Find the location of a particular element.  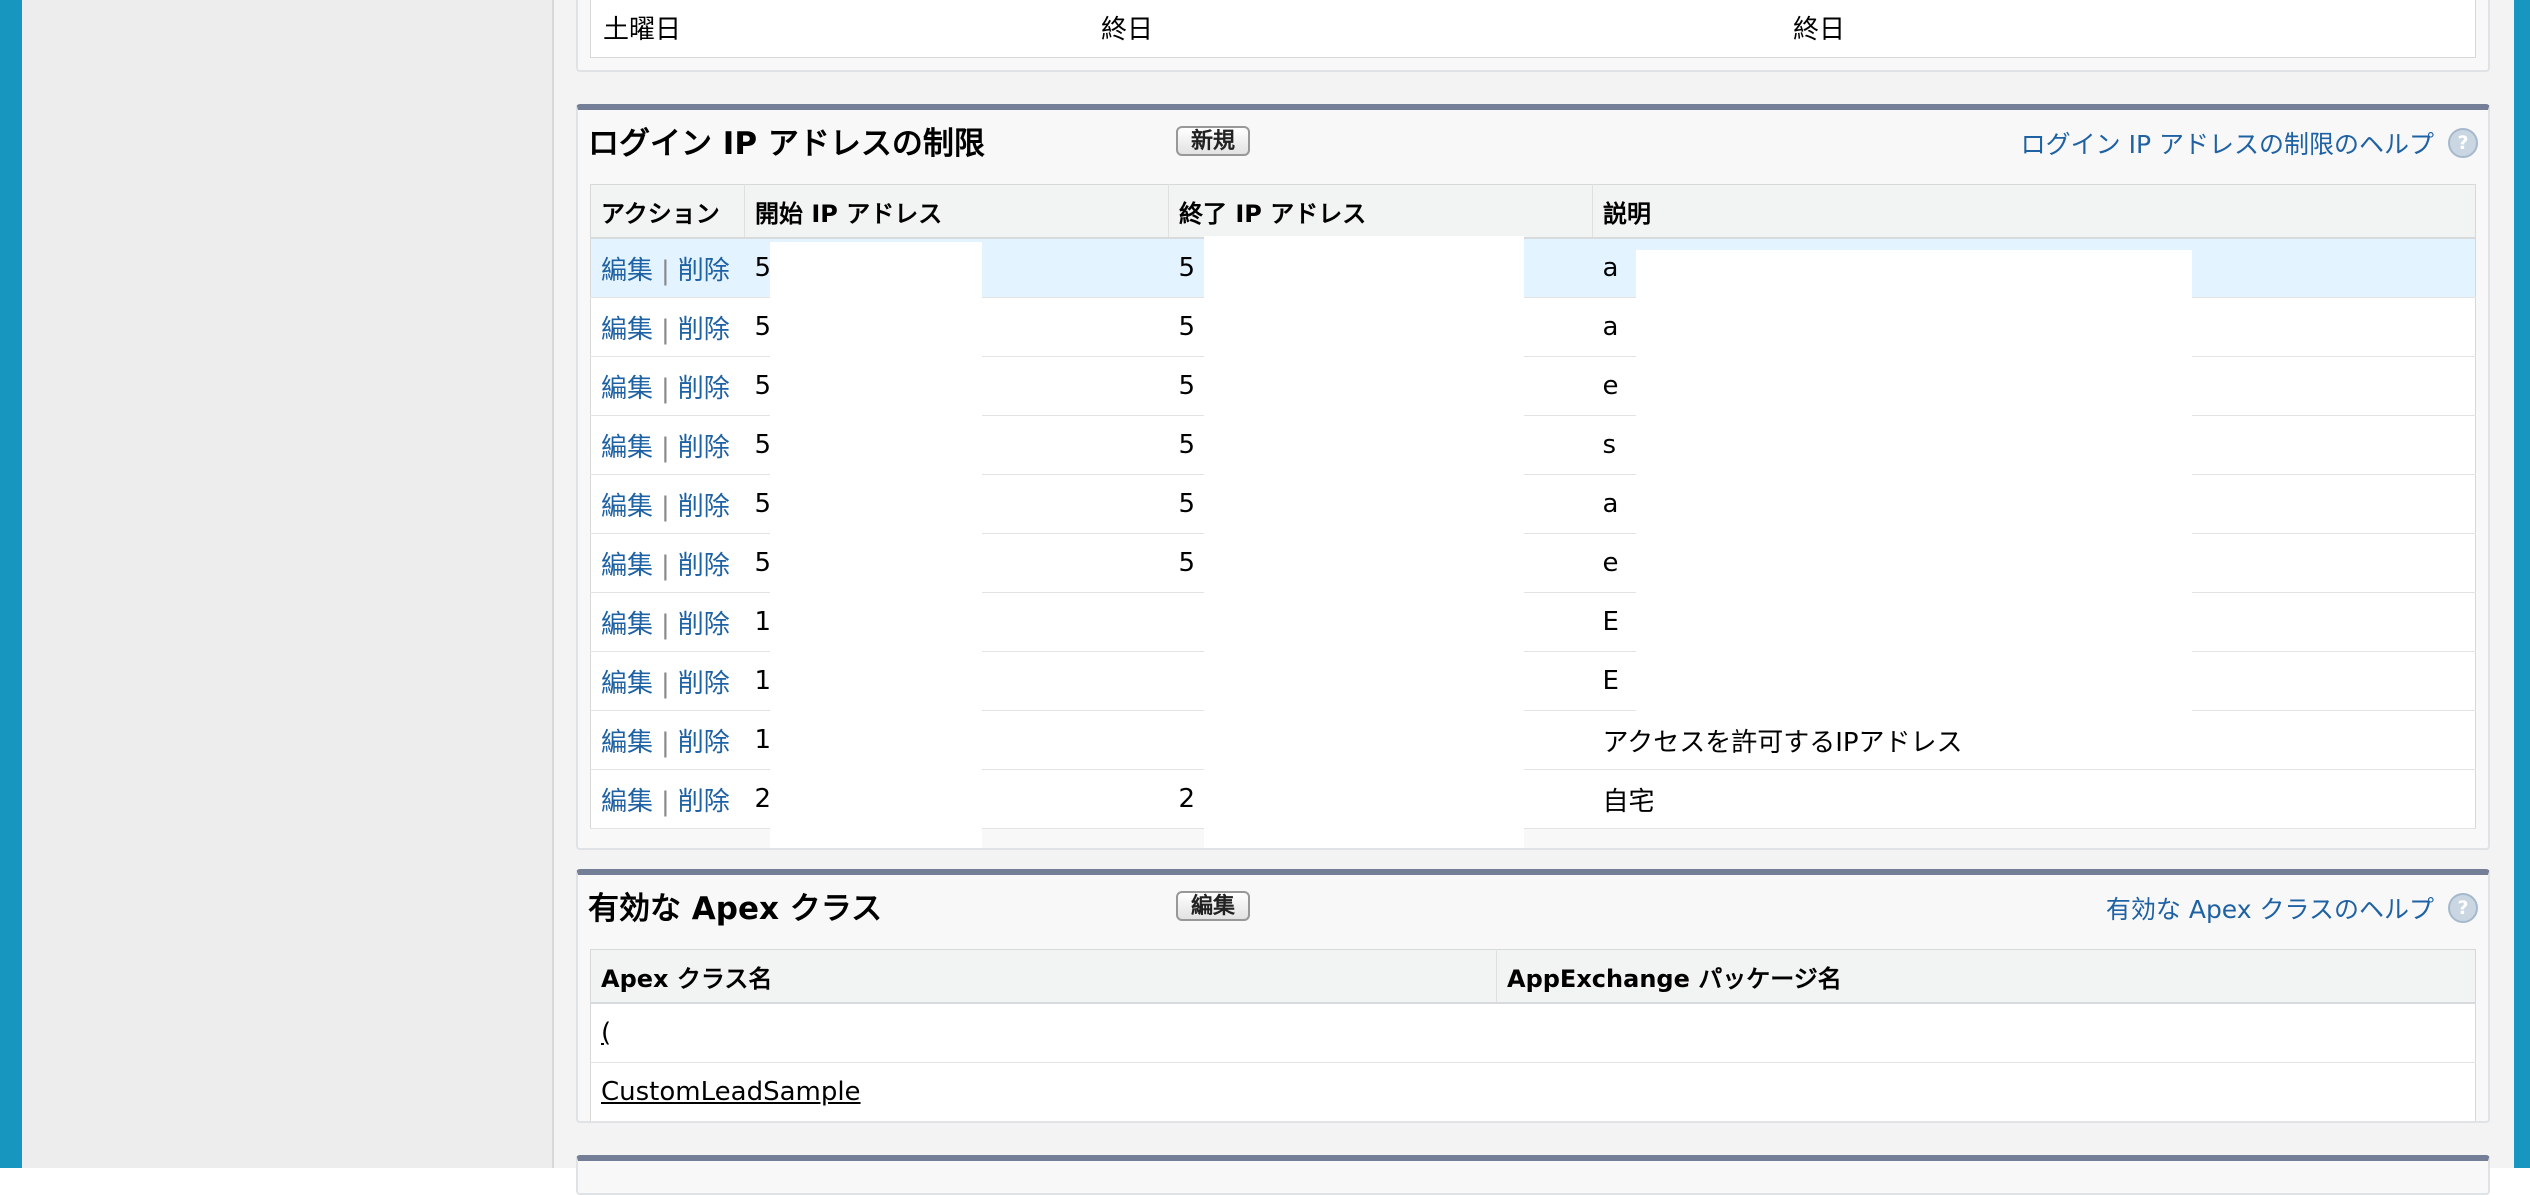

column-header-description: 説明 is located at coordinates (2034, 211).